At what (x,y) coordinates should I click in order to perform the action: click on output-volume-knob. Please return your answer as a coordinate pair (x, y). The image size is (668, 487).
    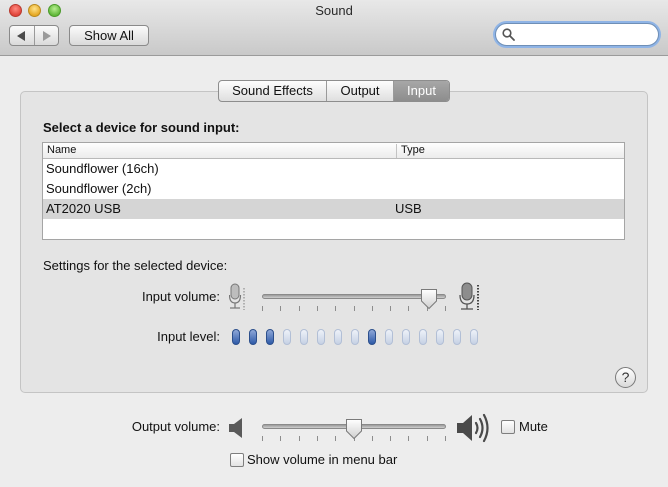
    Looking at the image, I should click on (354, 429).